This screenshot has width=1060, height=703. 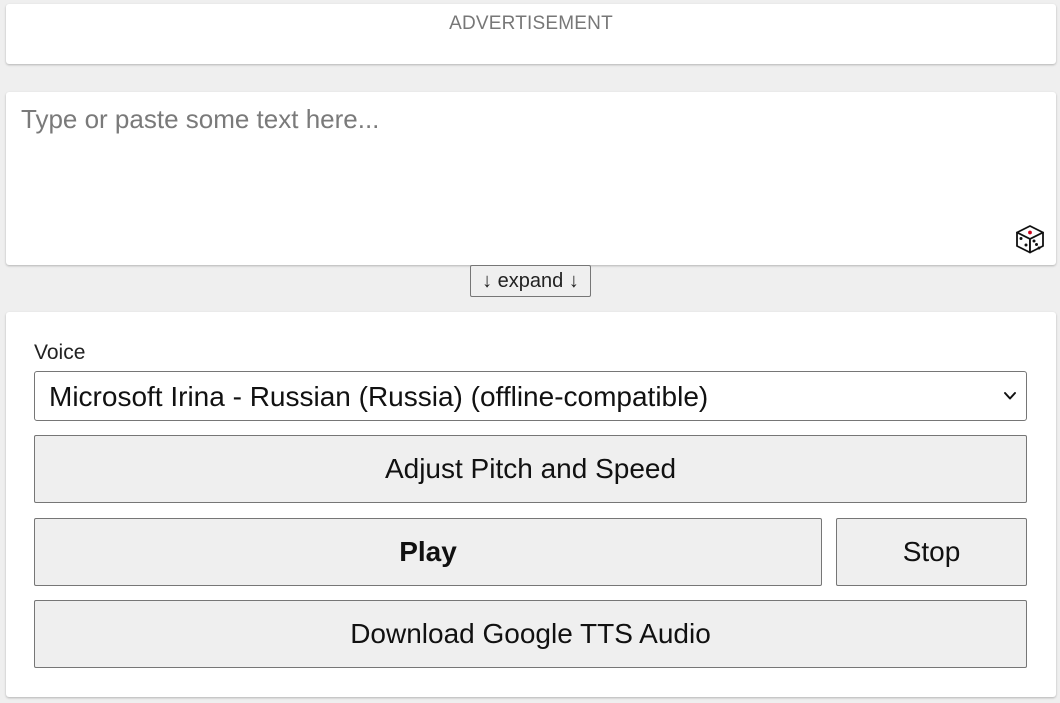 I want to click on voice-label: Voice, so click(x=60, y=352).